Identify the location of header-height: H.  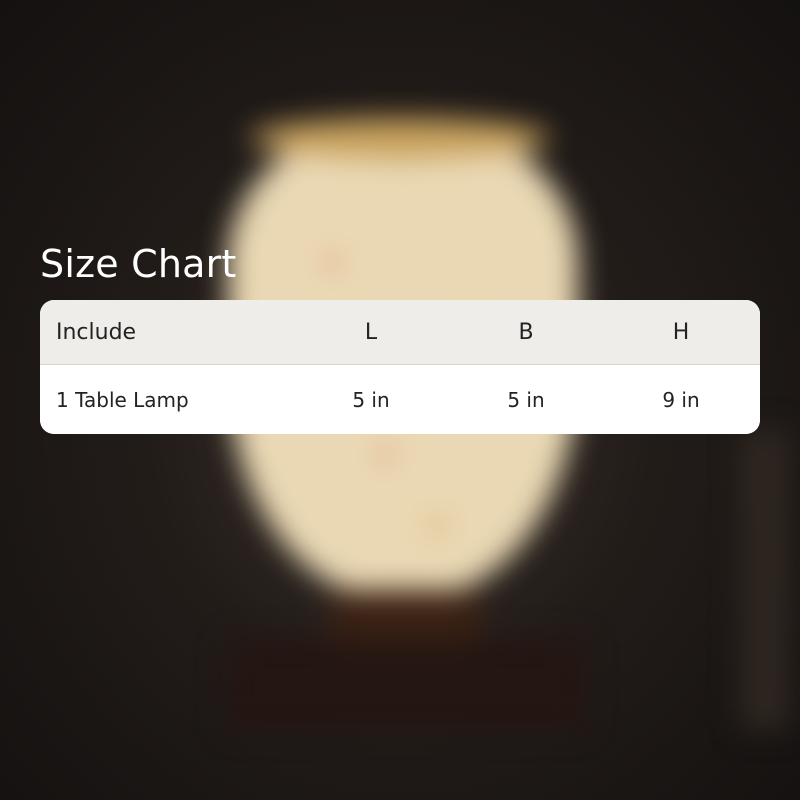
(681, 332).